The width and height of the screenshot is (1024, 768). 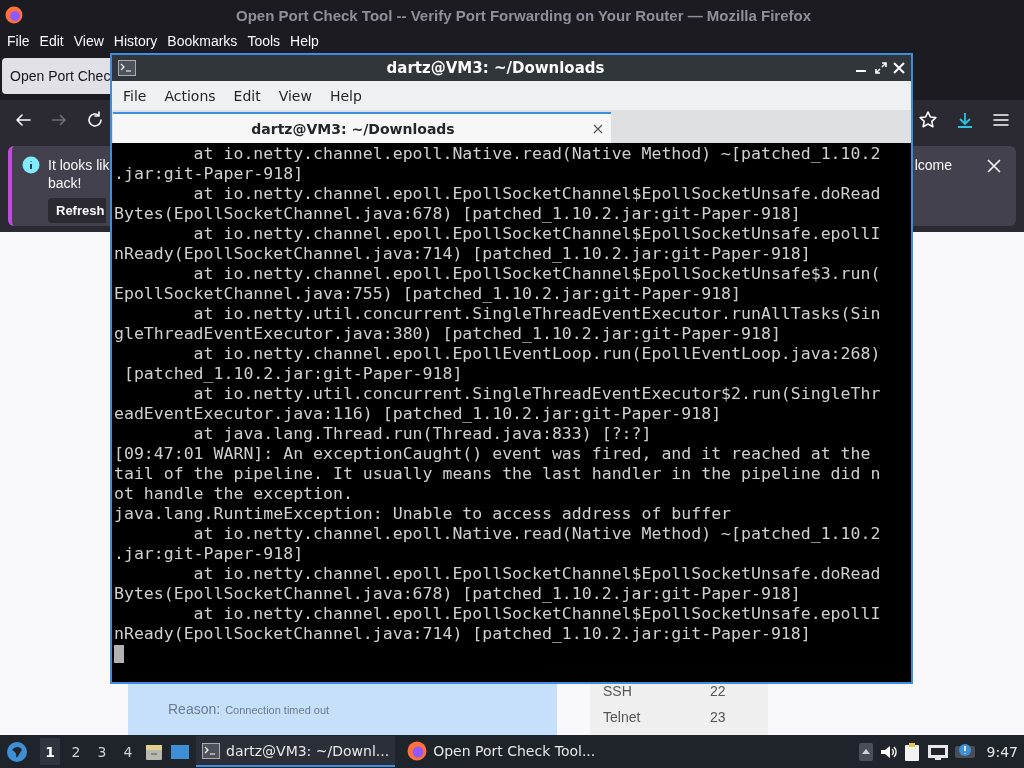 I want to click on back-arrow-icon, so click(x=23, y=120).